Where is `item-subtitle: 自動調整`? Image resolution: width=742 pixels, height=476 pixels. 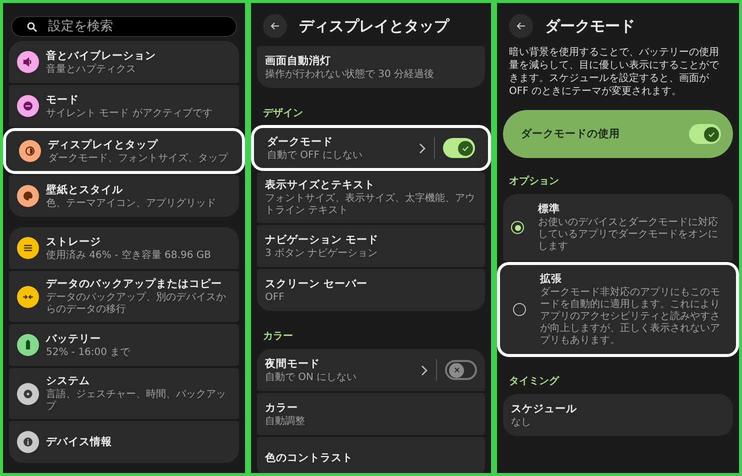 item-subtitle: 自動調整 is located at coordinates (285, 422).